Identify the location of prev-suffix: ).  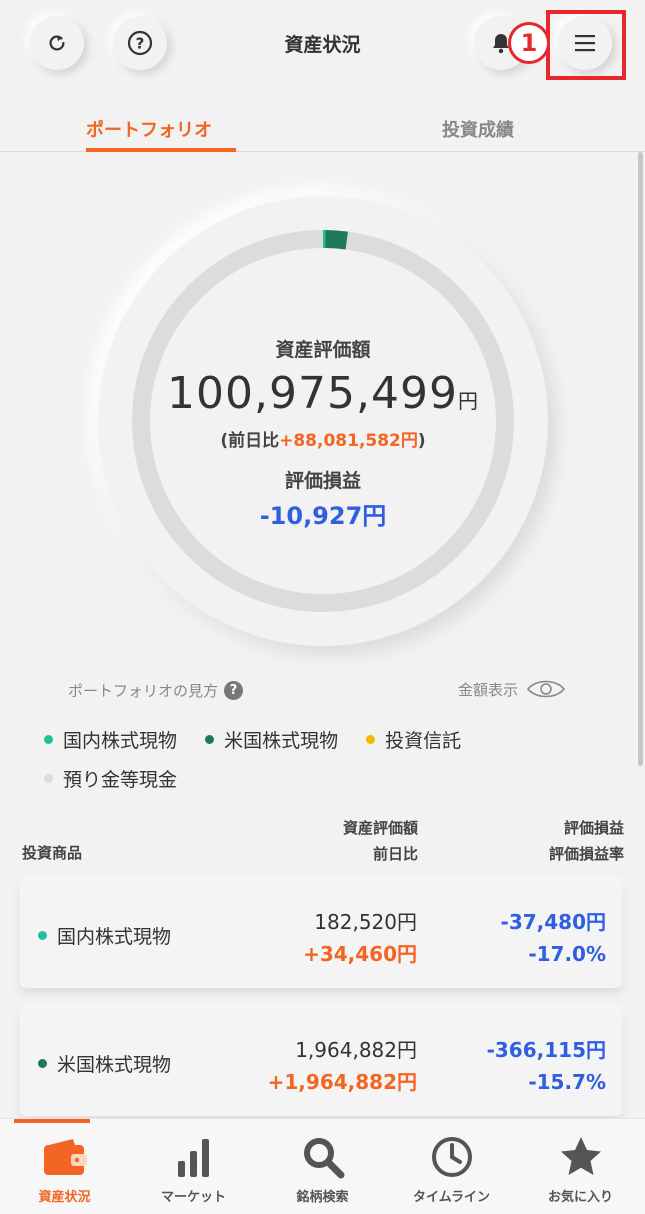
(421, 441).